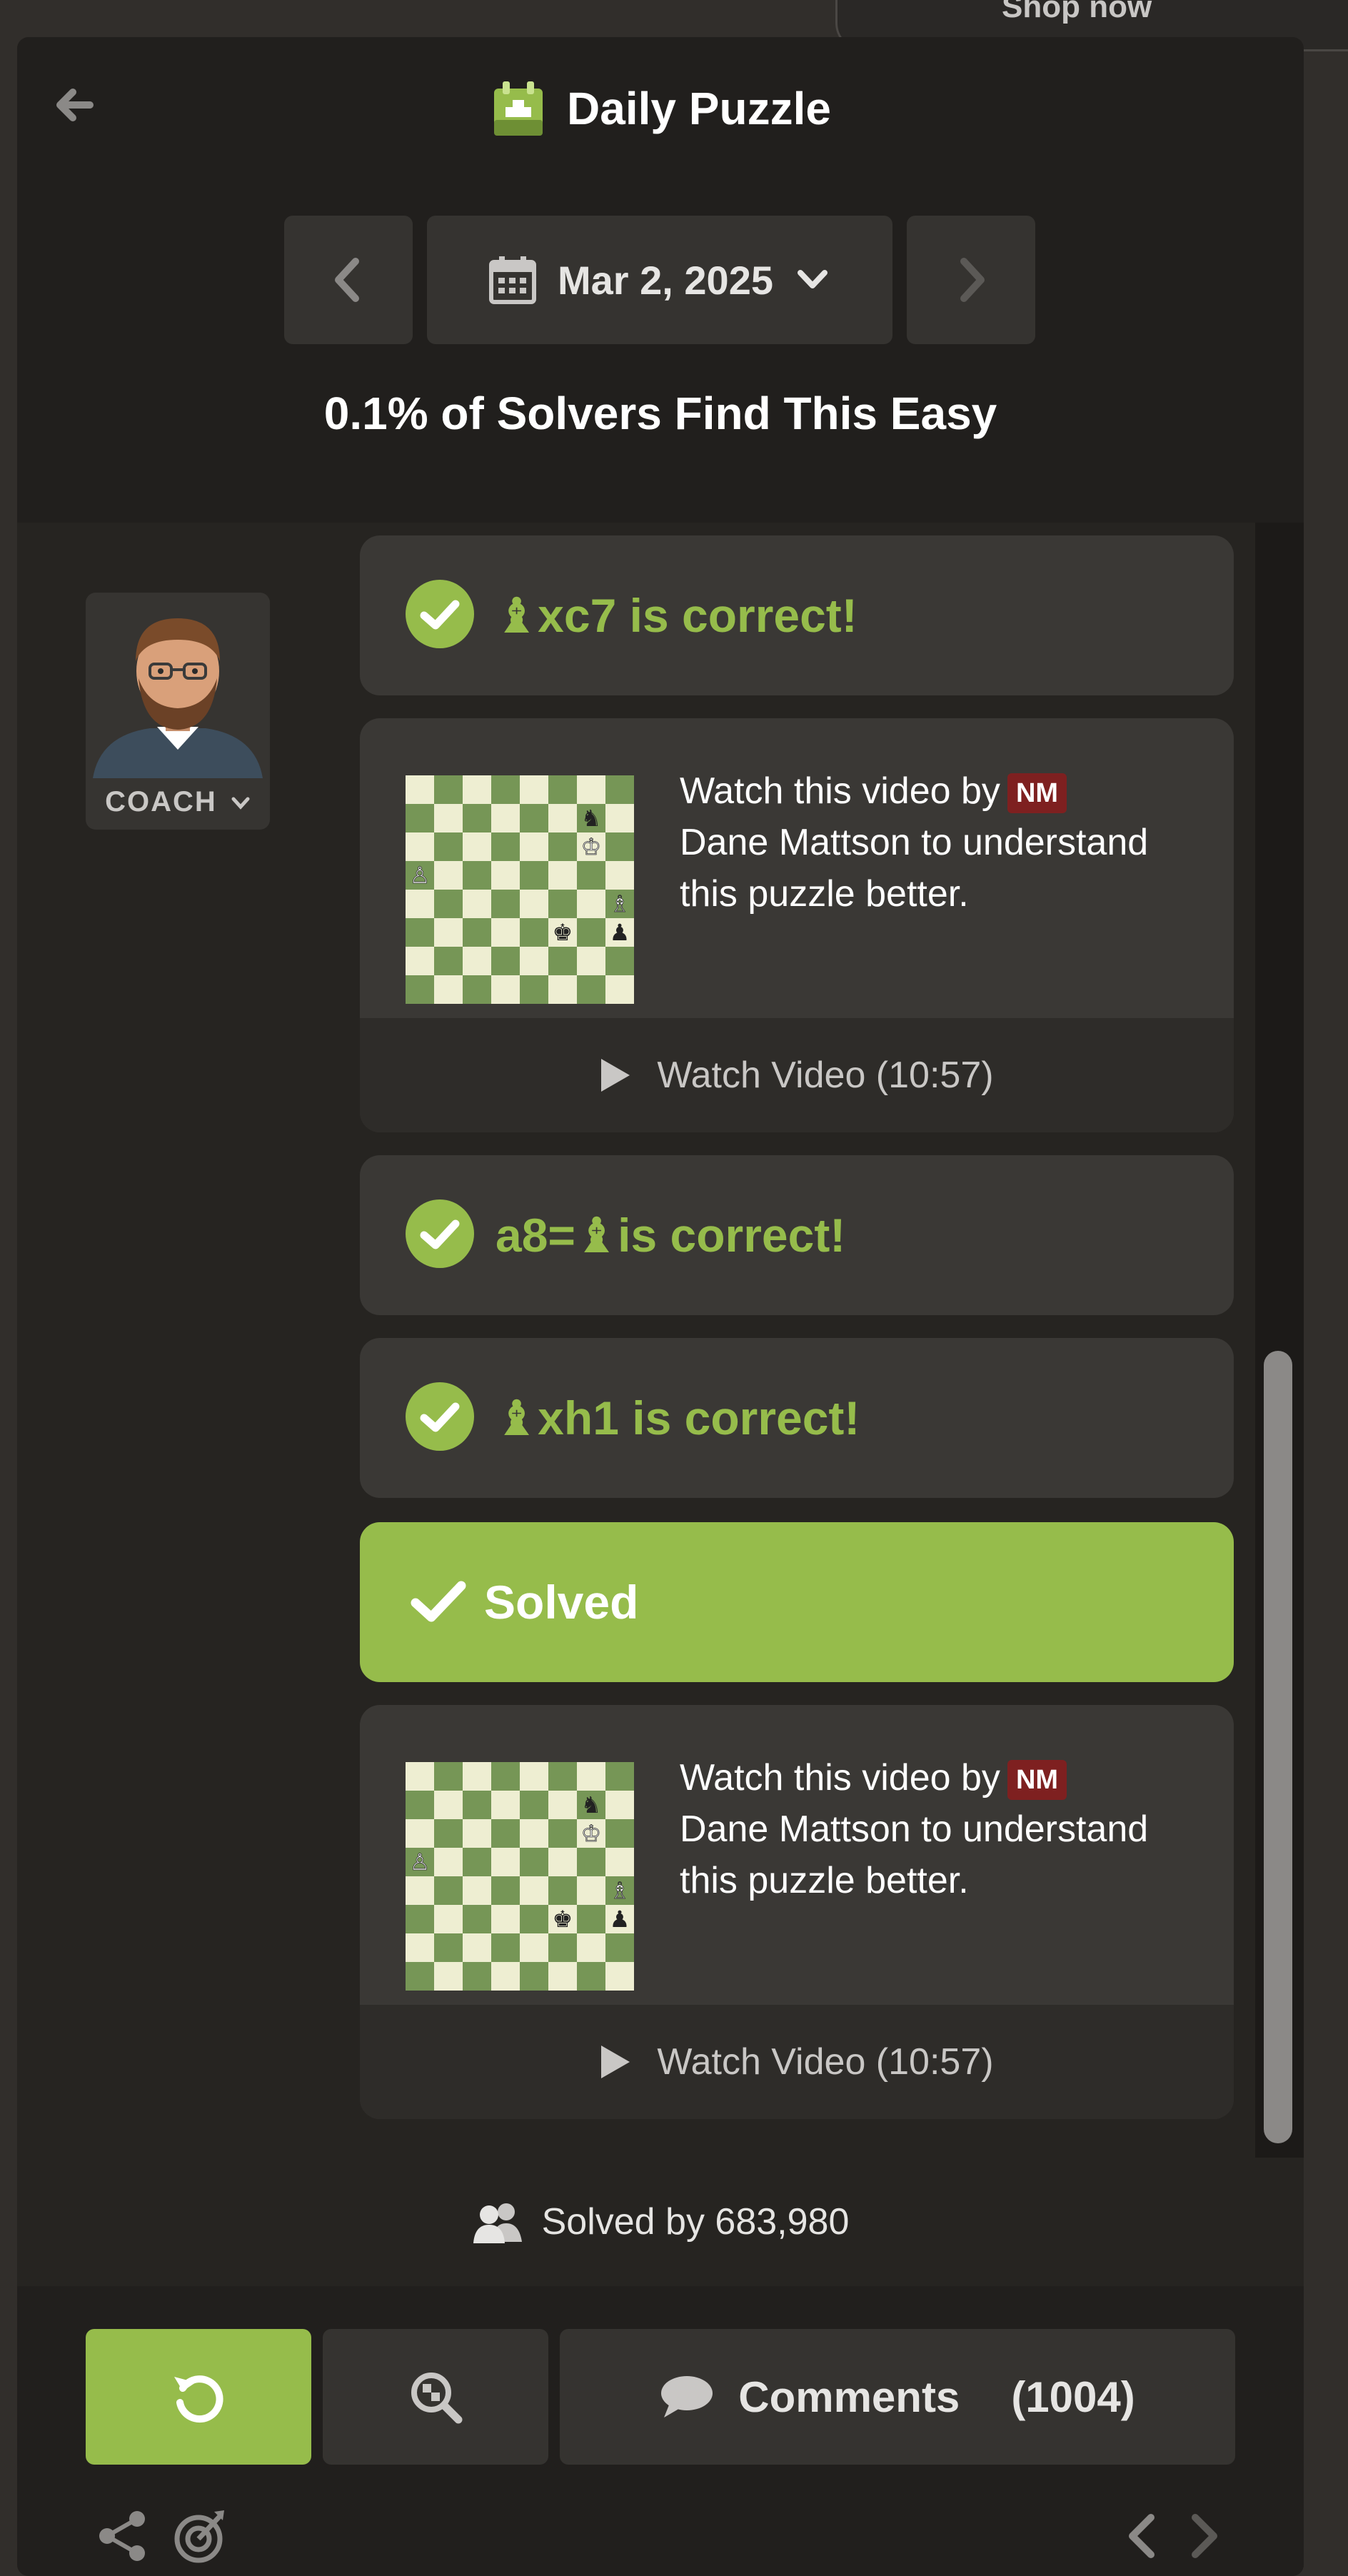 The image size is (1348, 2576). I want to click on coach-avatar, so click(178, 698).